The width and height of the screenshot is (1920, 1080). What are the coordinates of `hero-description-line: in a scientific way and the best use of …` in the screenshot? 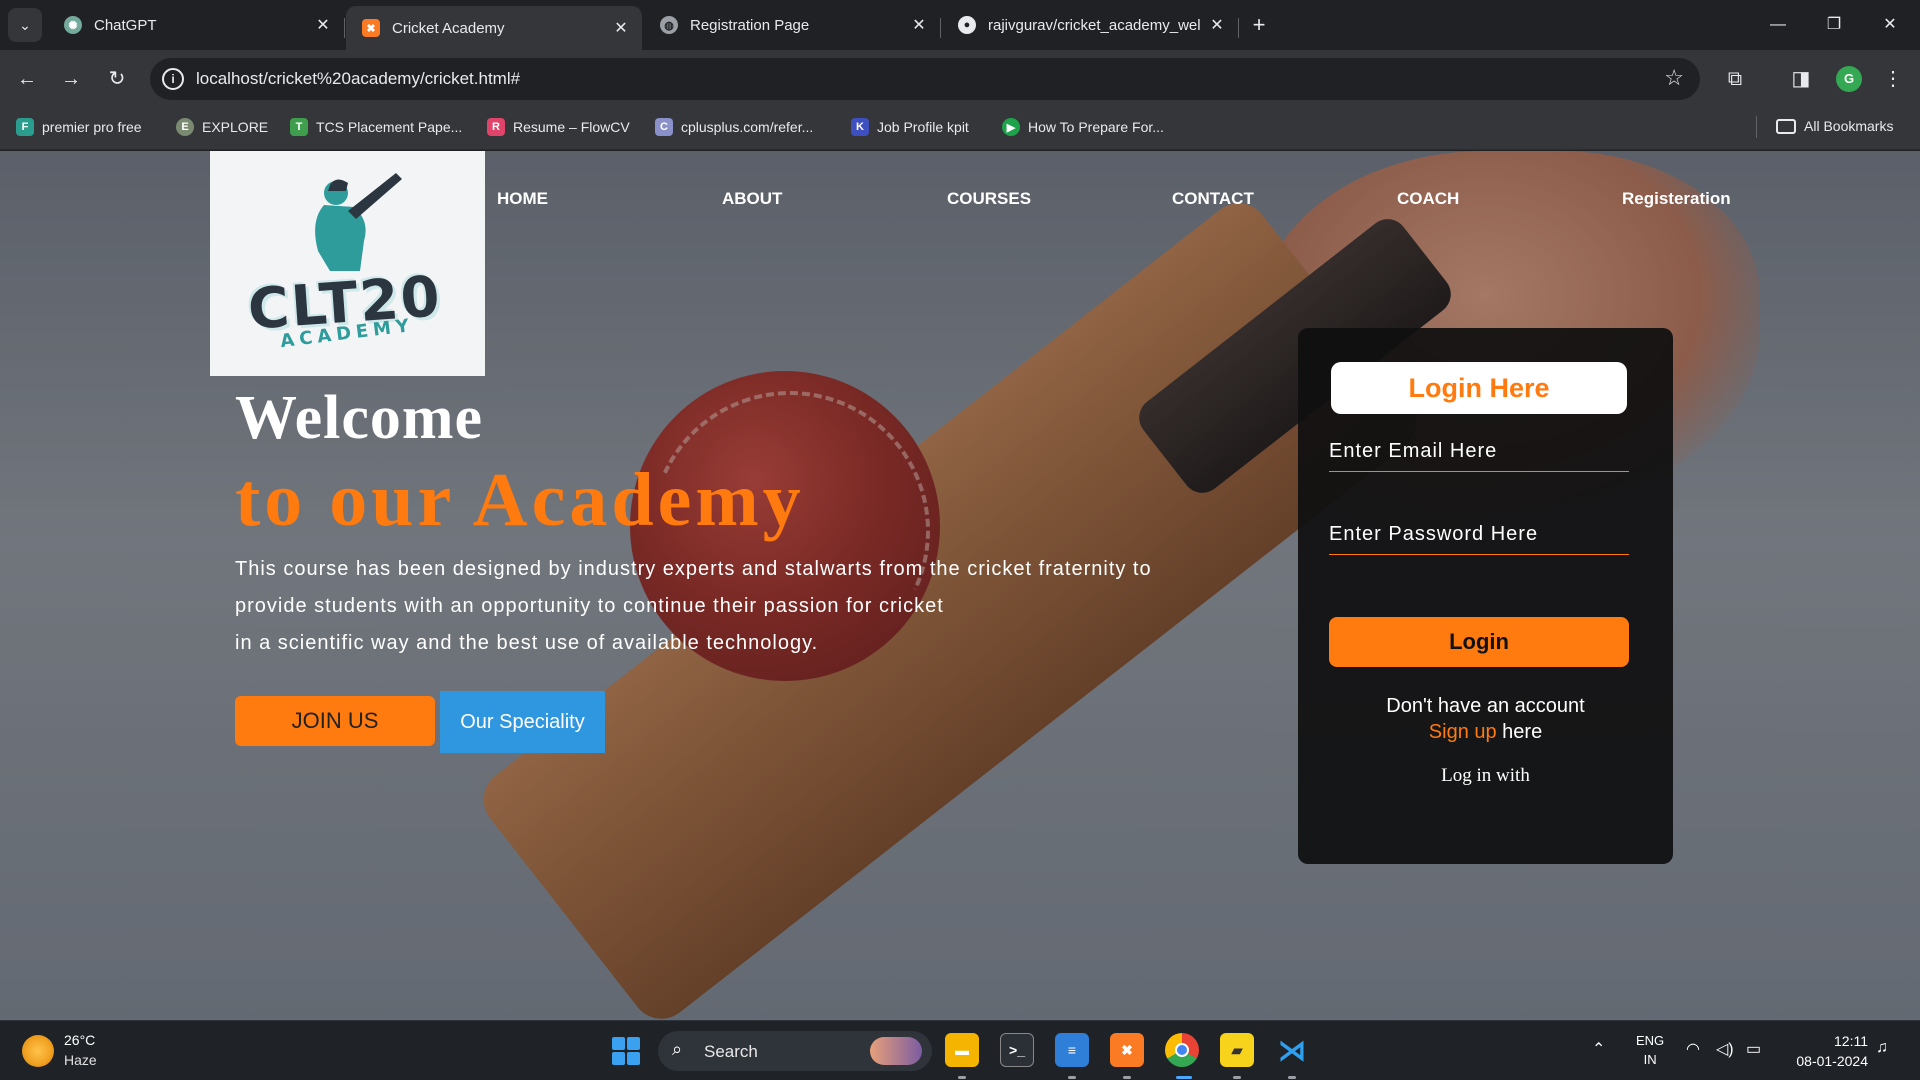 It's located at (527, 643).